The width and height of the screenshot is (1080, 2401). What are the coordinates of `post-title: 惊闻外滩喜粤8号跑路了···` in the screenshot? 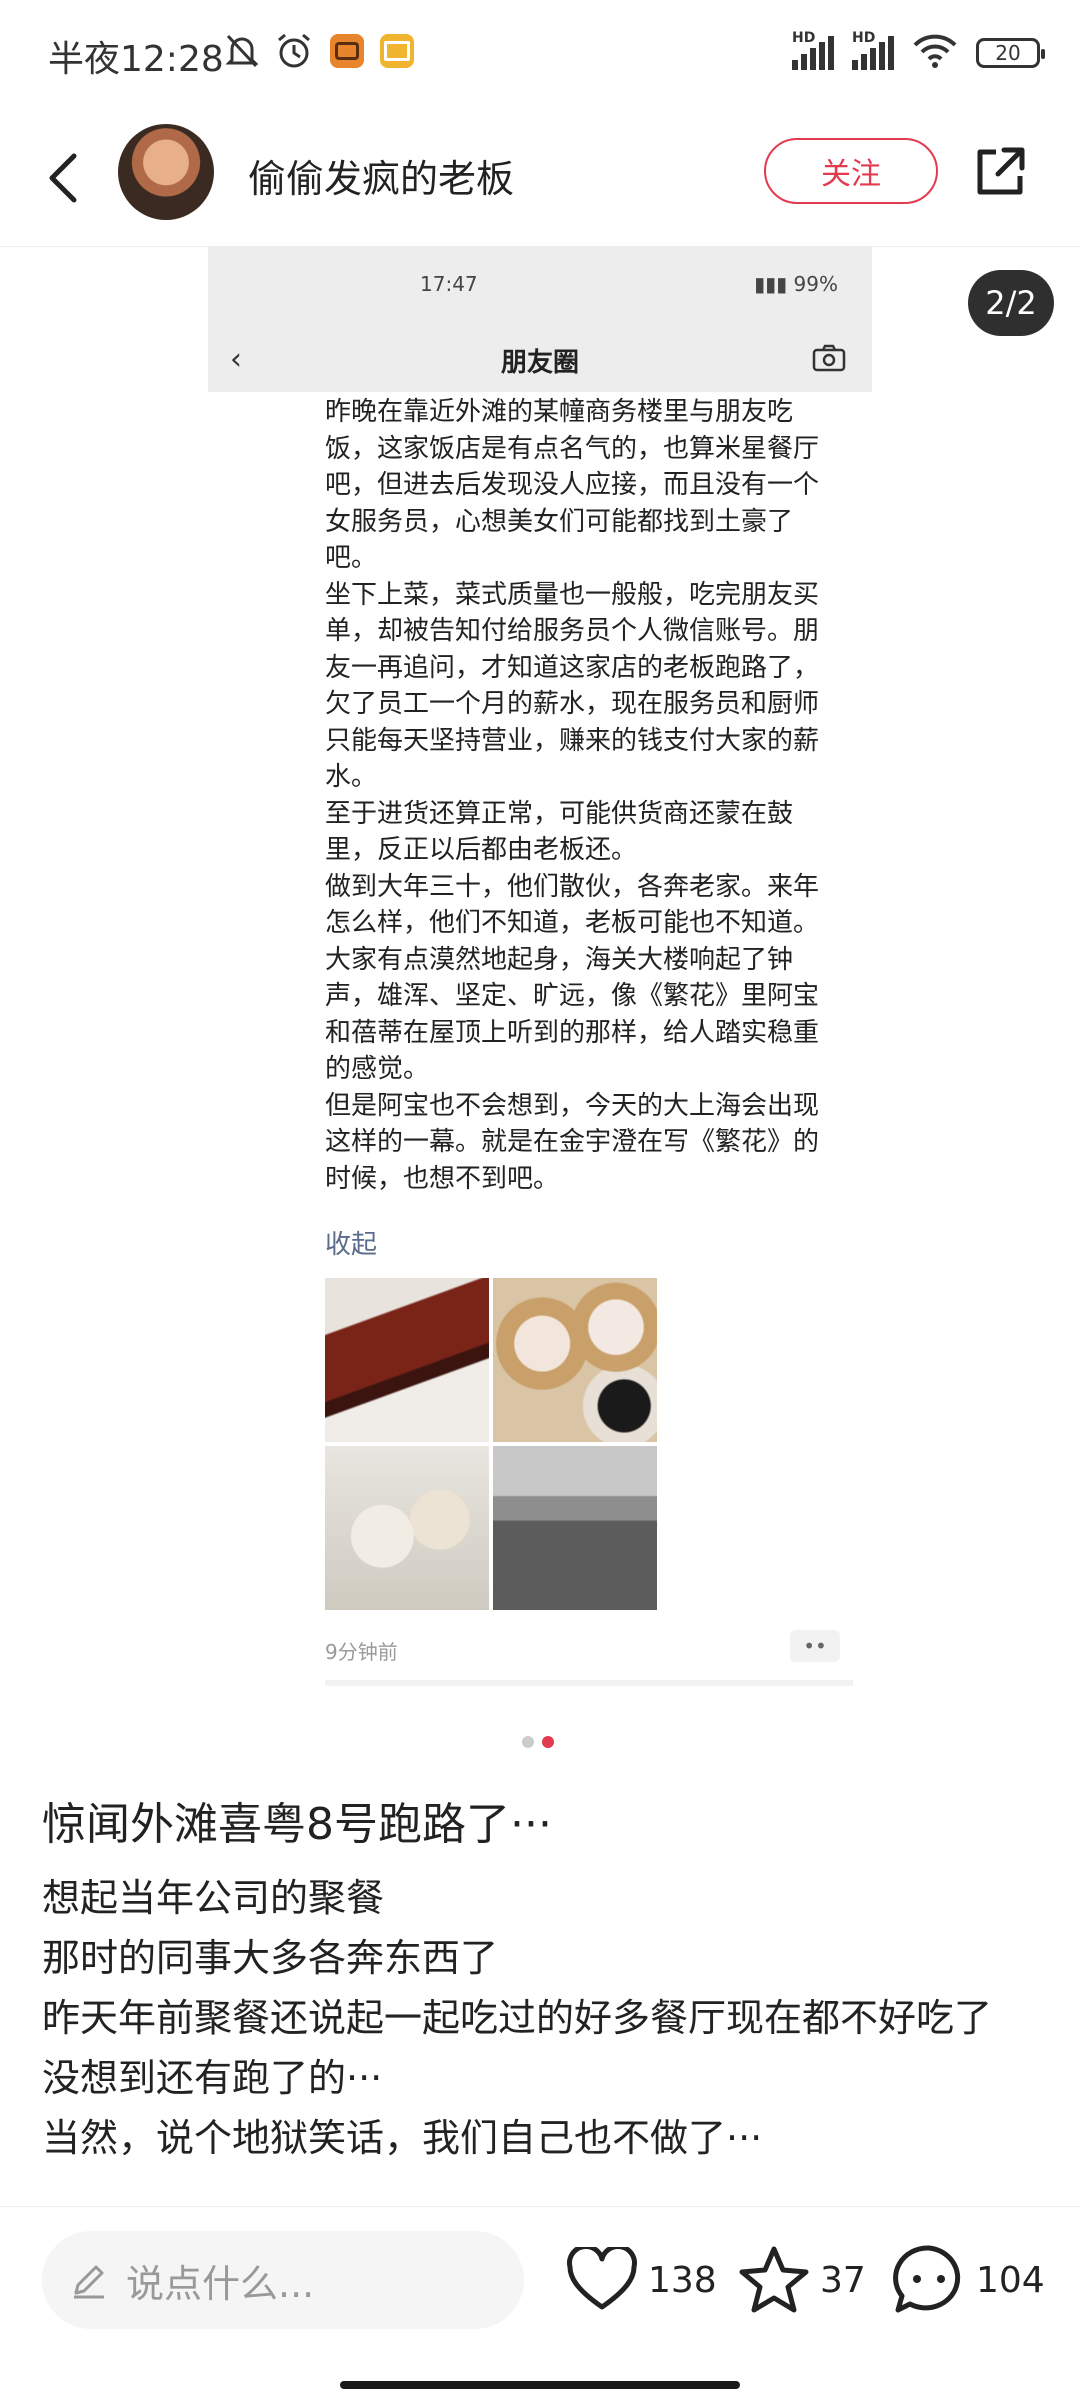 It's located at (297, 1824).